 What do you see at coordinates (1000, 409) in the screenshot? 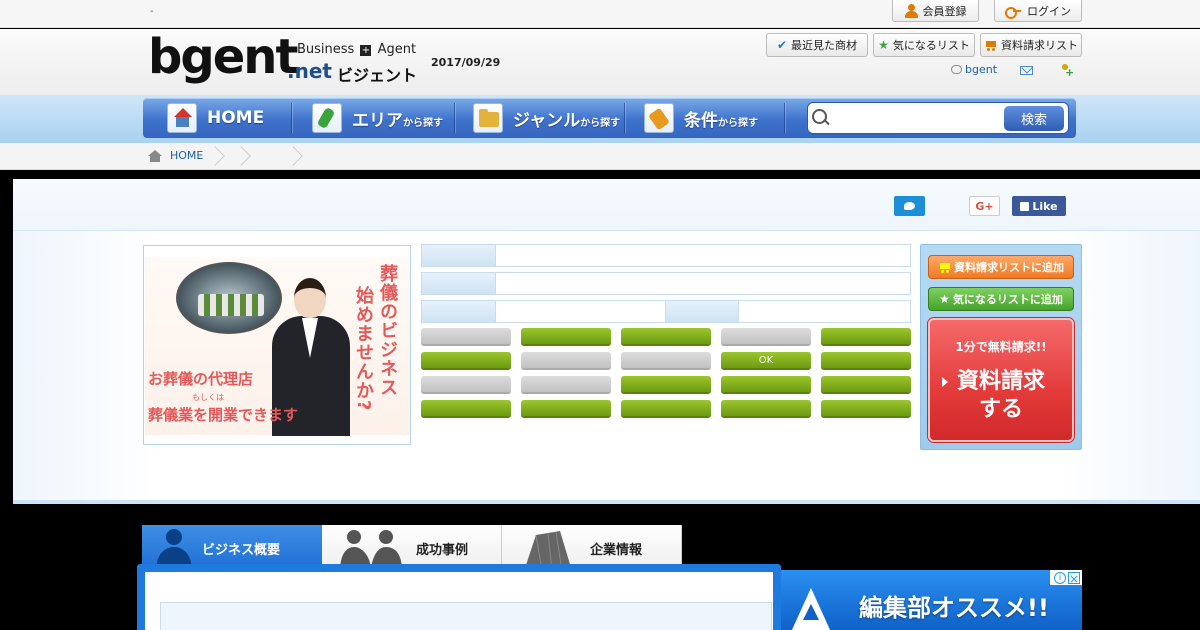
I see `cta-big-line-2: する` at bounding box center [1000, 409].